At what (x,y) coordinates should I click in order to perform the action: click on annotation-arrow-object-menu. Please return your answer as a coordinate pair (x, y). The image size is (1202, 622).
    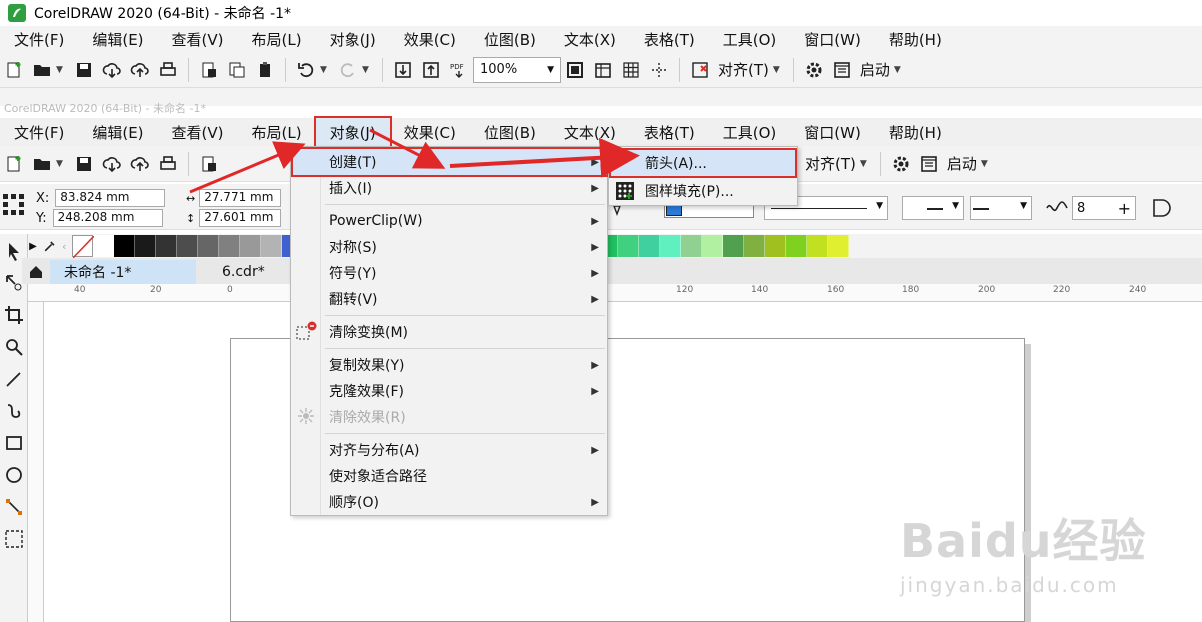
    Looking at the image, I should click on (247, 167).